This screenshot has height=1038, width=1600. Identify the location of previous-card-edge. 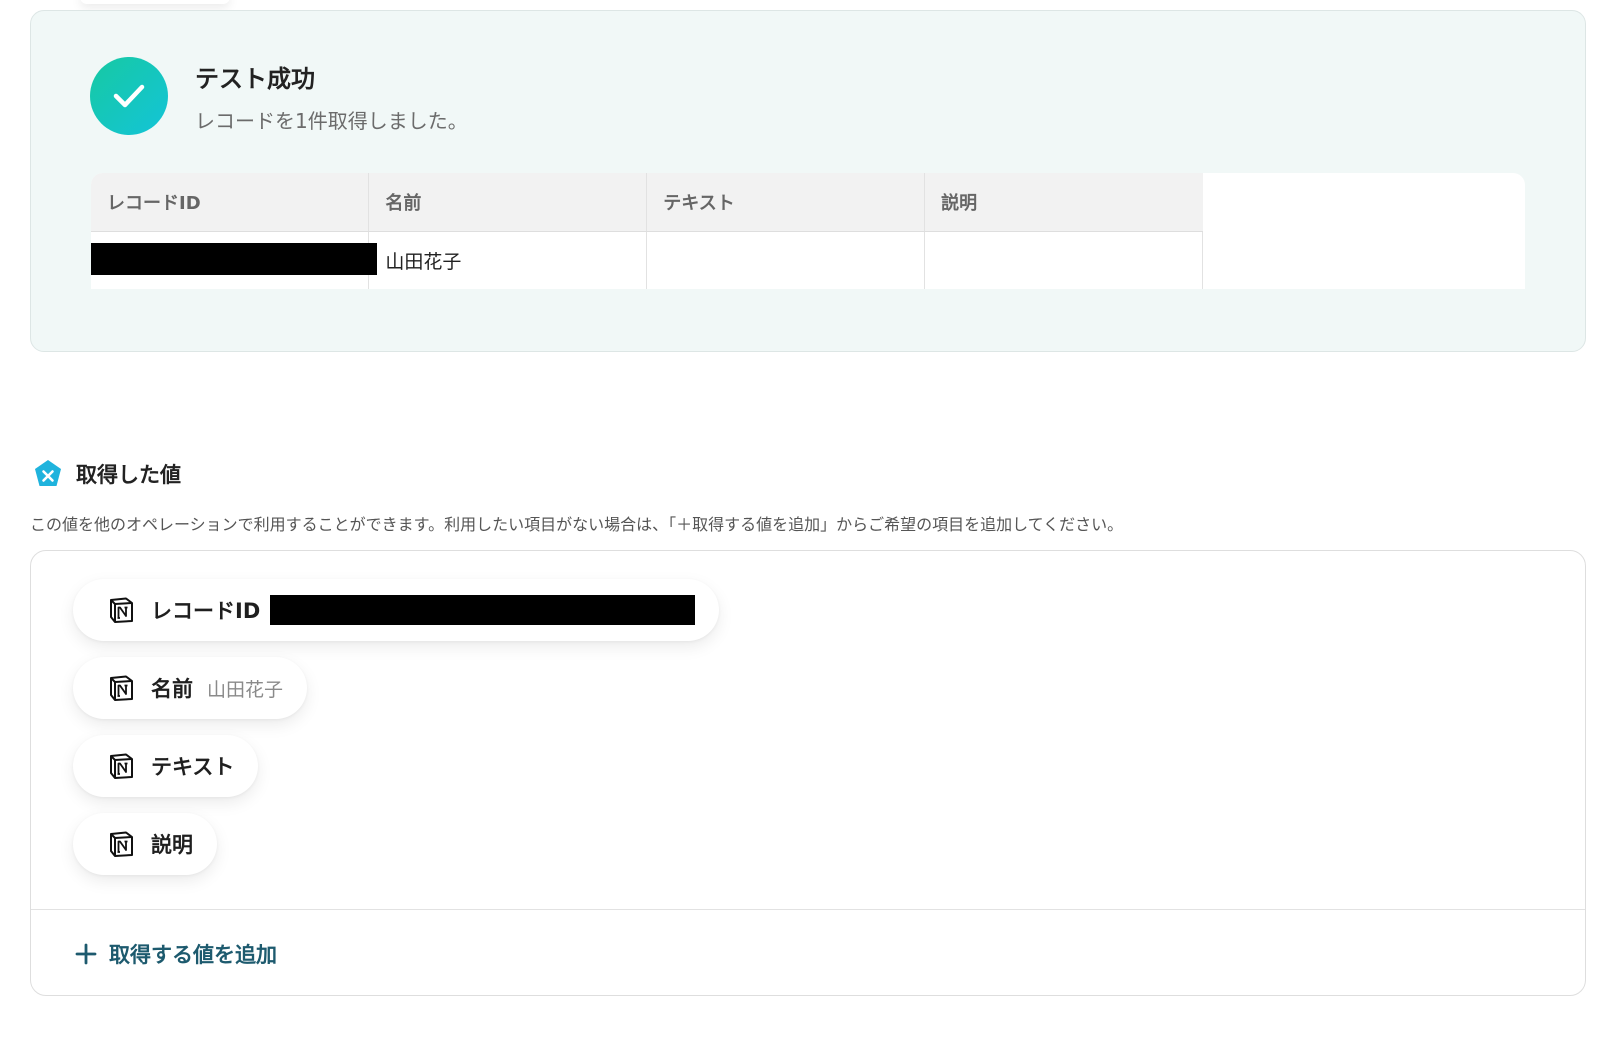
(155, 2).